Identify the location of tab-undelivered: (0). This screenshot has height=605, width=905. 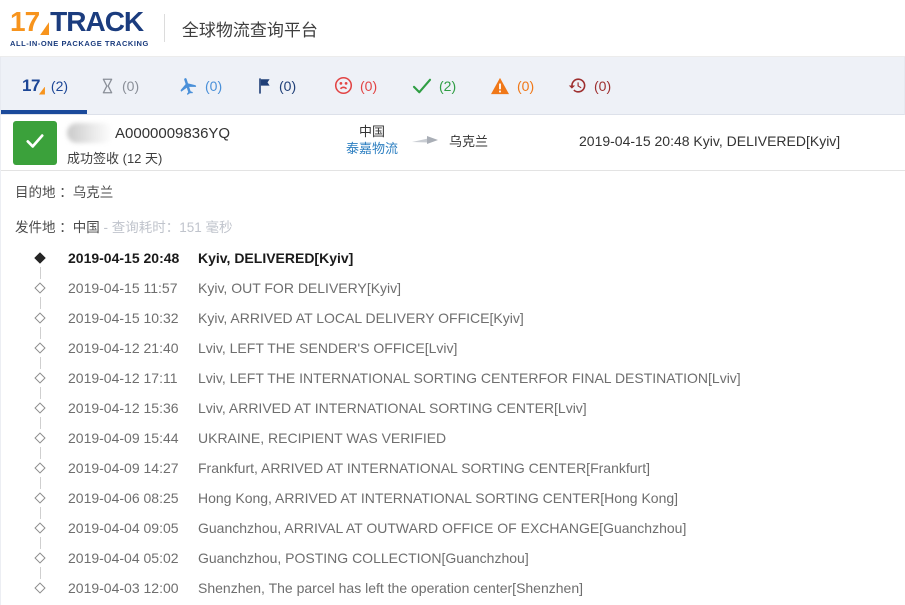
(373, 85).